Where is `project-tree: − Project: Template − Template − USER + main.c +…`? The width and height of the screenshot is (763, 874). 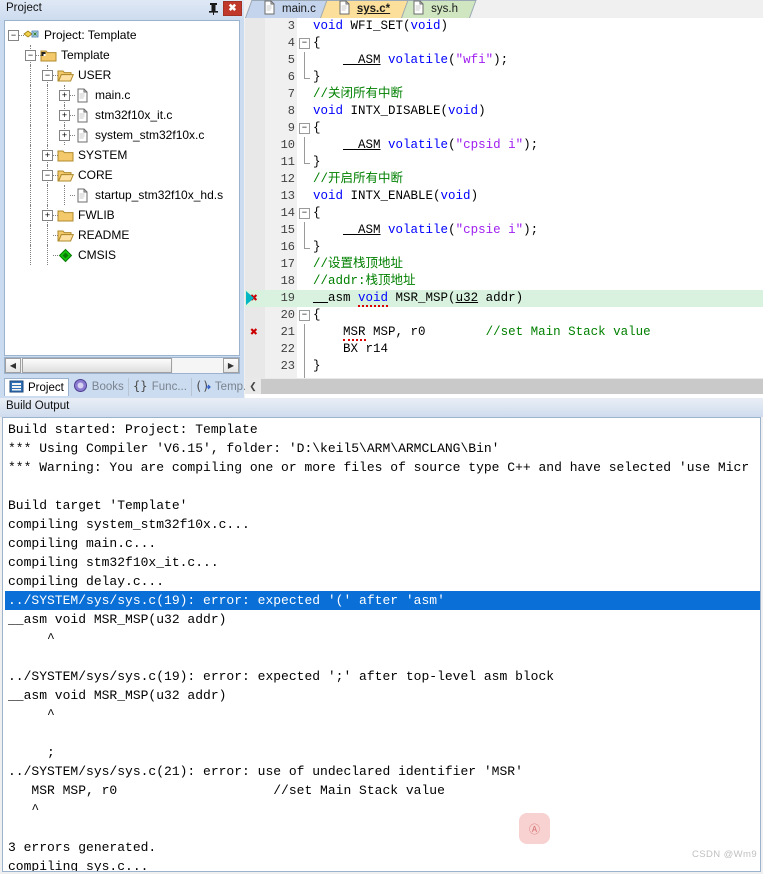 project-tree: − Project: Template − Template − USER + main.c +… is located at coordinates (122, 188).